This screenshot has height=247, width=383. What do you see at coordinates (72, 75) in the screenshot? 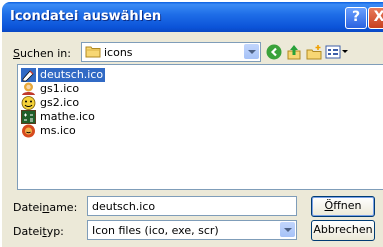
I see `file-name: deutsch.ico` at bounding box center [72, 75].